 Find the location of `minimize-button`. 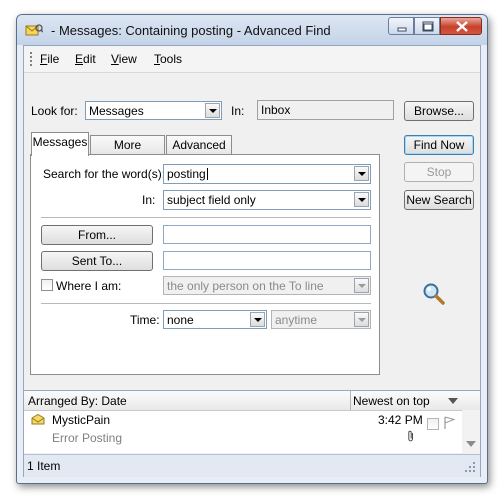

minimize-button is located at coordinates (401, 26).